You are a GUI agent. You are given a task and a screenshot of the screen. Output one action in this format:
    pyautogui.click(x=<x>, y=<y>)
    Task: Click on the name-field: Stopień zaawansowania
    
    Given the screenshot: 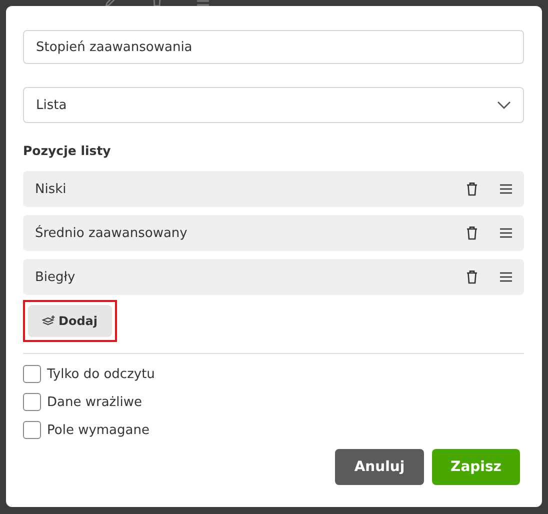 What is the action you would take?
    pyautogui.click(x=273, y=47)
    